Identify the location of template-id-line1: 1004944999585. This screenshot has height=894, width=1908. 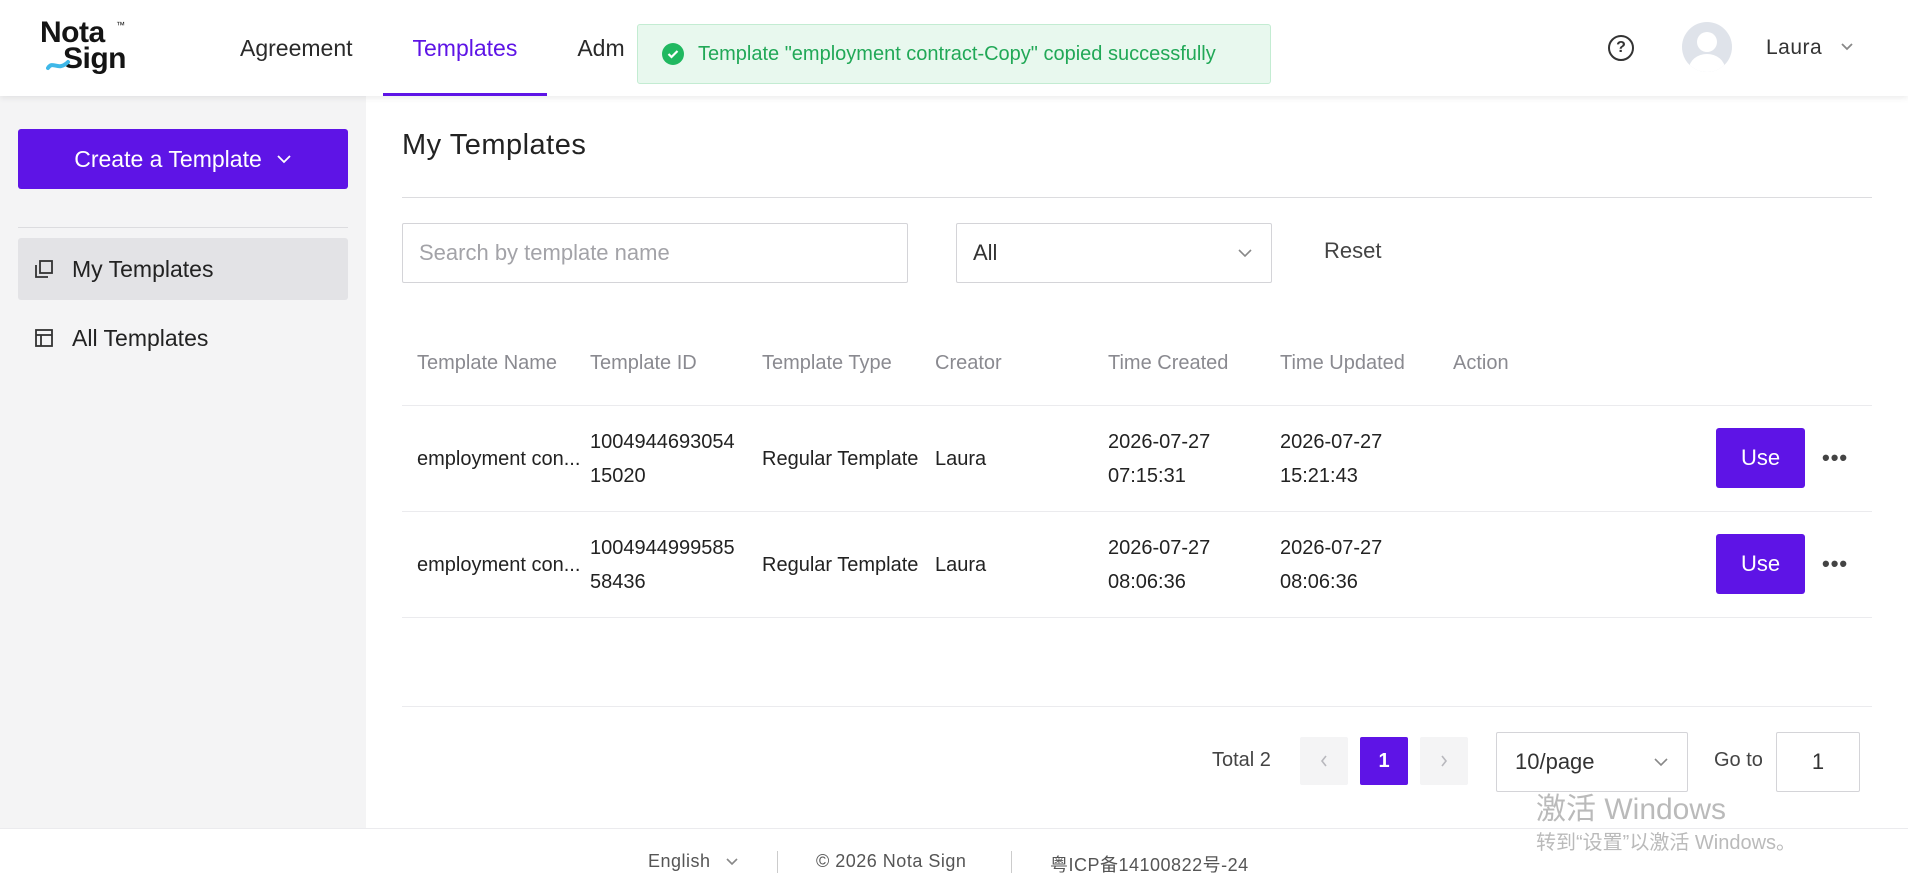
(662, 548).